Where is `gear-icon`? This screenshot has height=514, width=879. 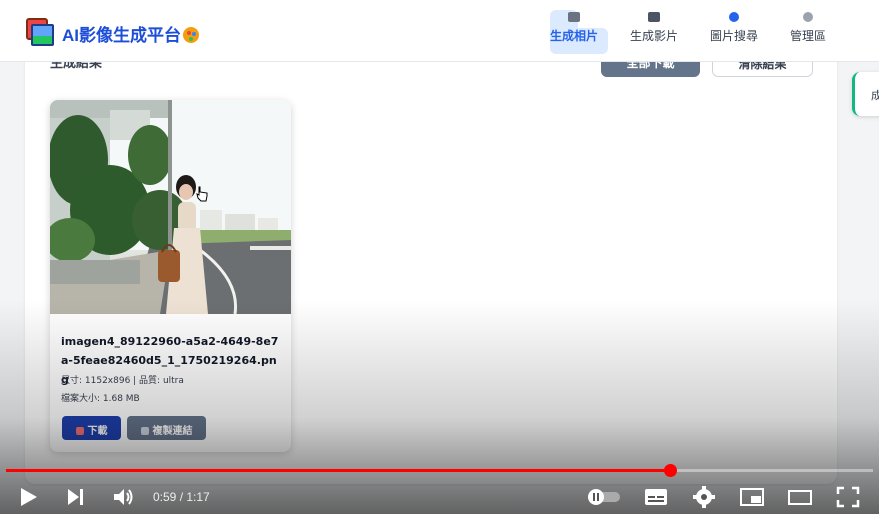 gear-icon is located at coordinates (808, 17).